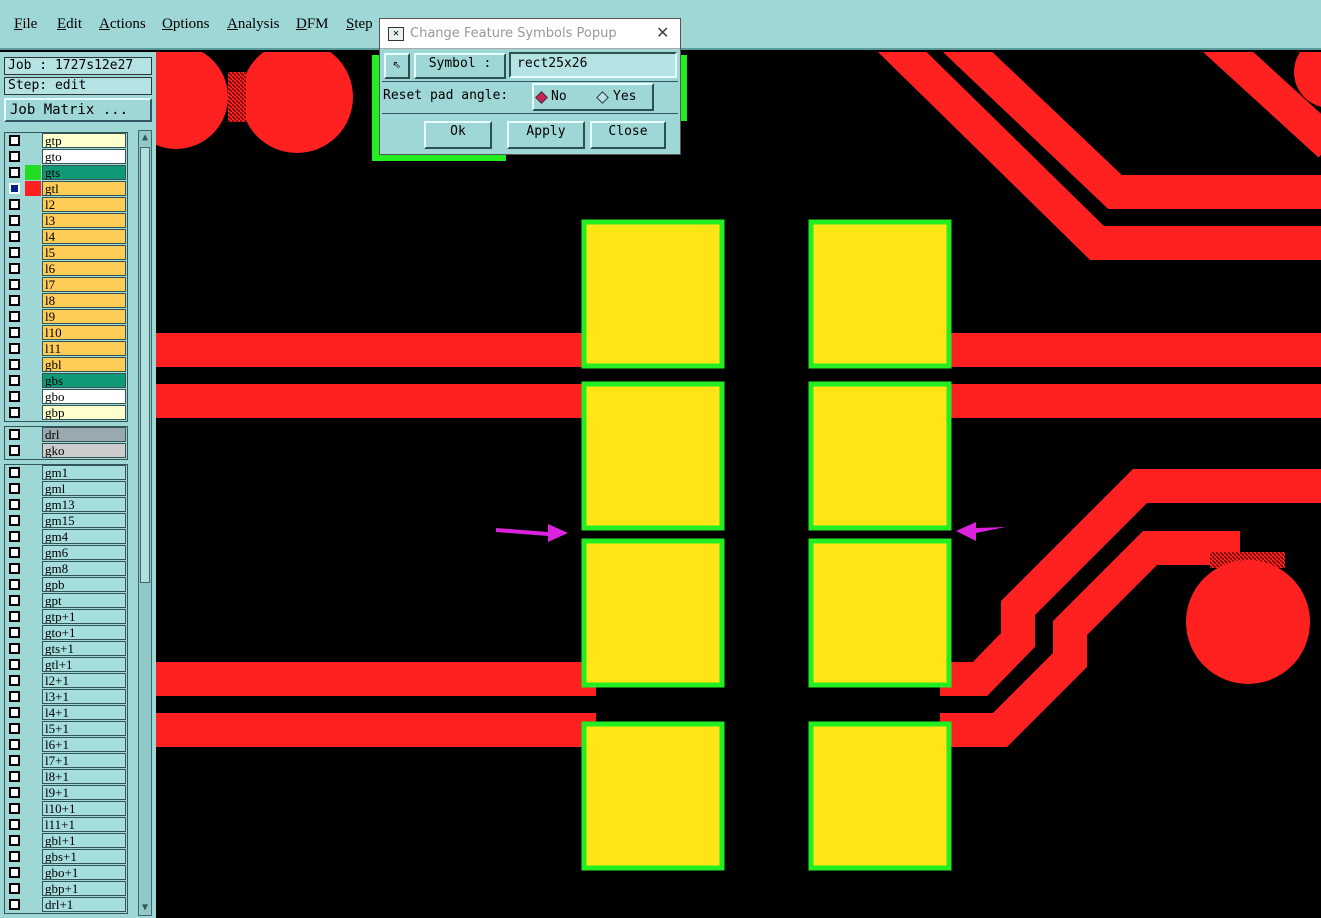  I want to click on layer-row: gtp+1, so click(66, 616).